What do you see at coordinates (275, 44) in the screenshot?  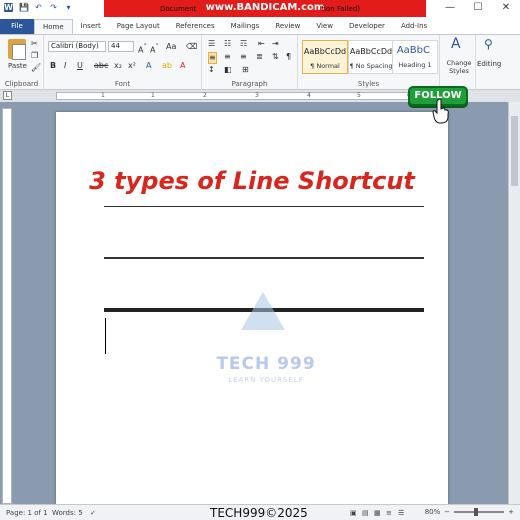 I see `increase-indent-icon: ⇥` at bounding box center [275, 44].